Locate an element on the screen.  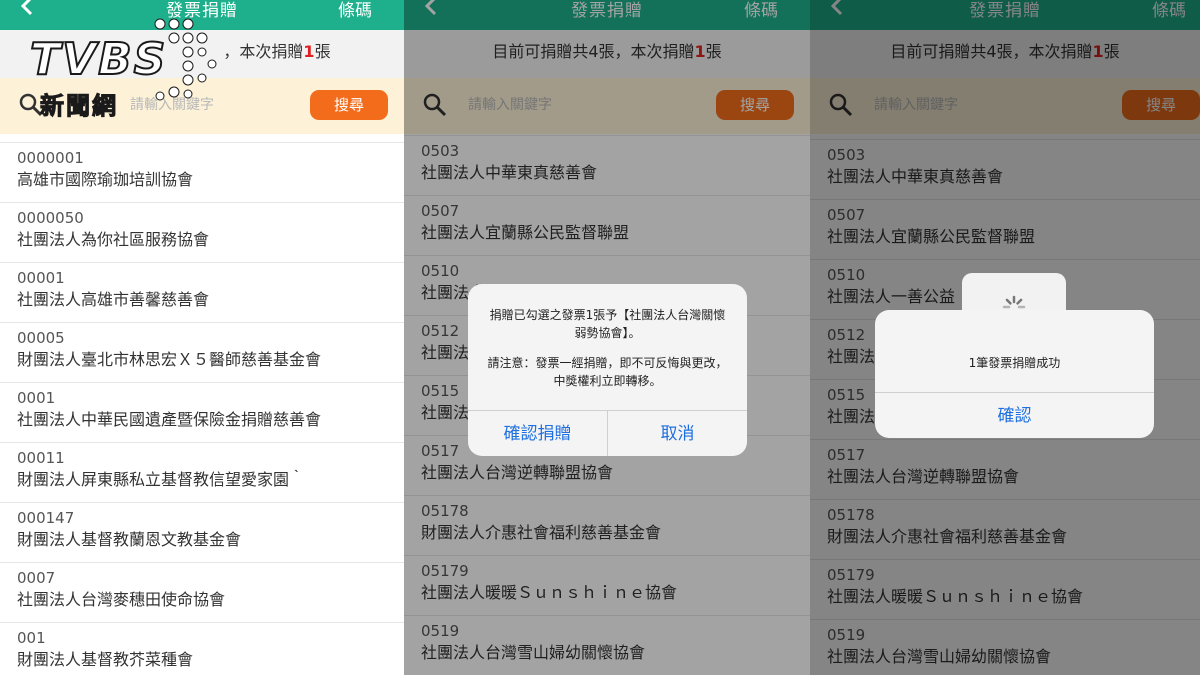
charity-name: 社團法人為你社區服務協會 is located at coordinates (113, 239).